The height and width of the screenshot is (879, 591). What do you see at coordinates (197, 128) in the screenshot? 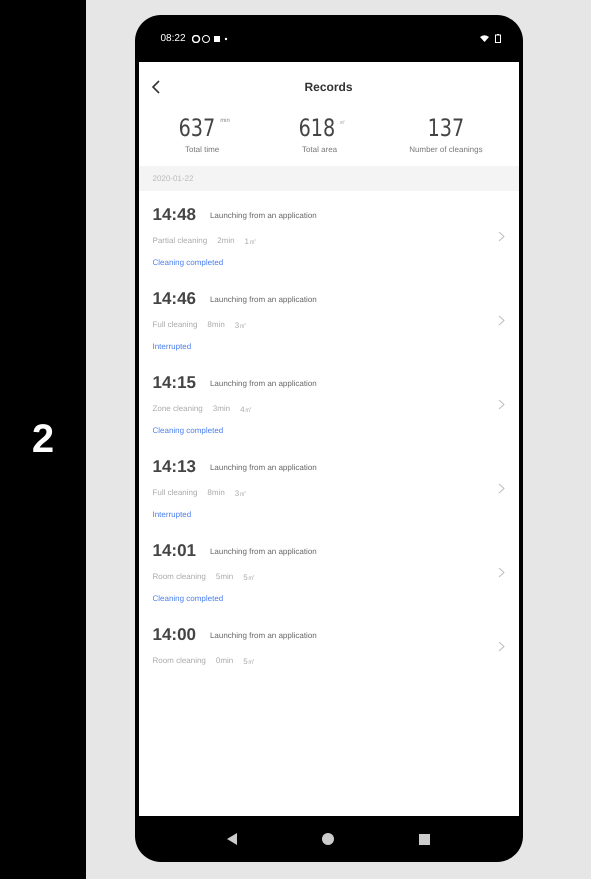
I see `stat-value: 637` at bounding box center [197, 128].